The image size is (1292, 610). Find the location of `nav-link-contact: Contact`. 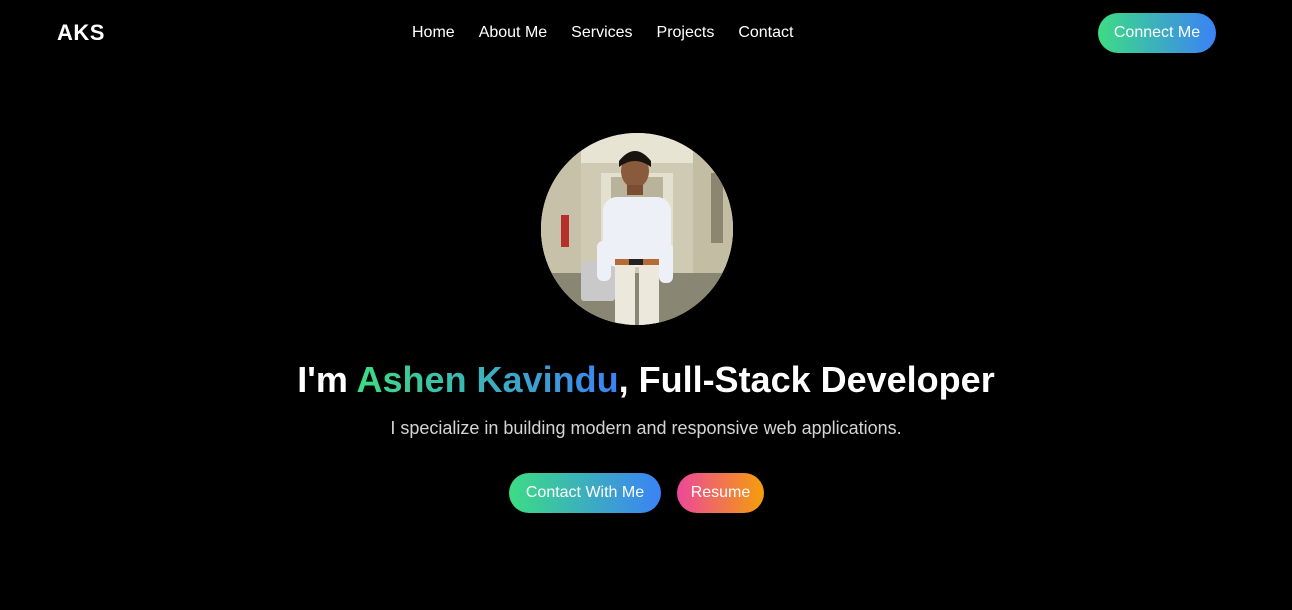

nav-link-contact: Contact is located at coordinates (765, 32).